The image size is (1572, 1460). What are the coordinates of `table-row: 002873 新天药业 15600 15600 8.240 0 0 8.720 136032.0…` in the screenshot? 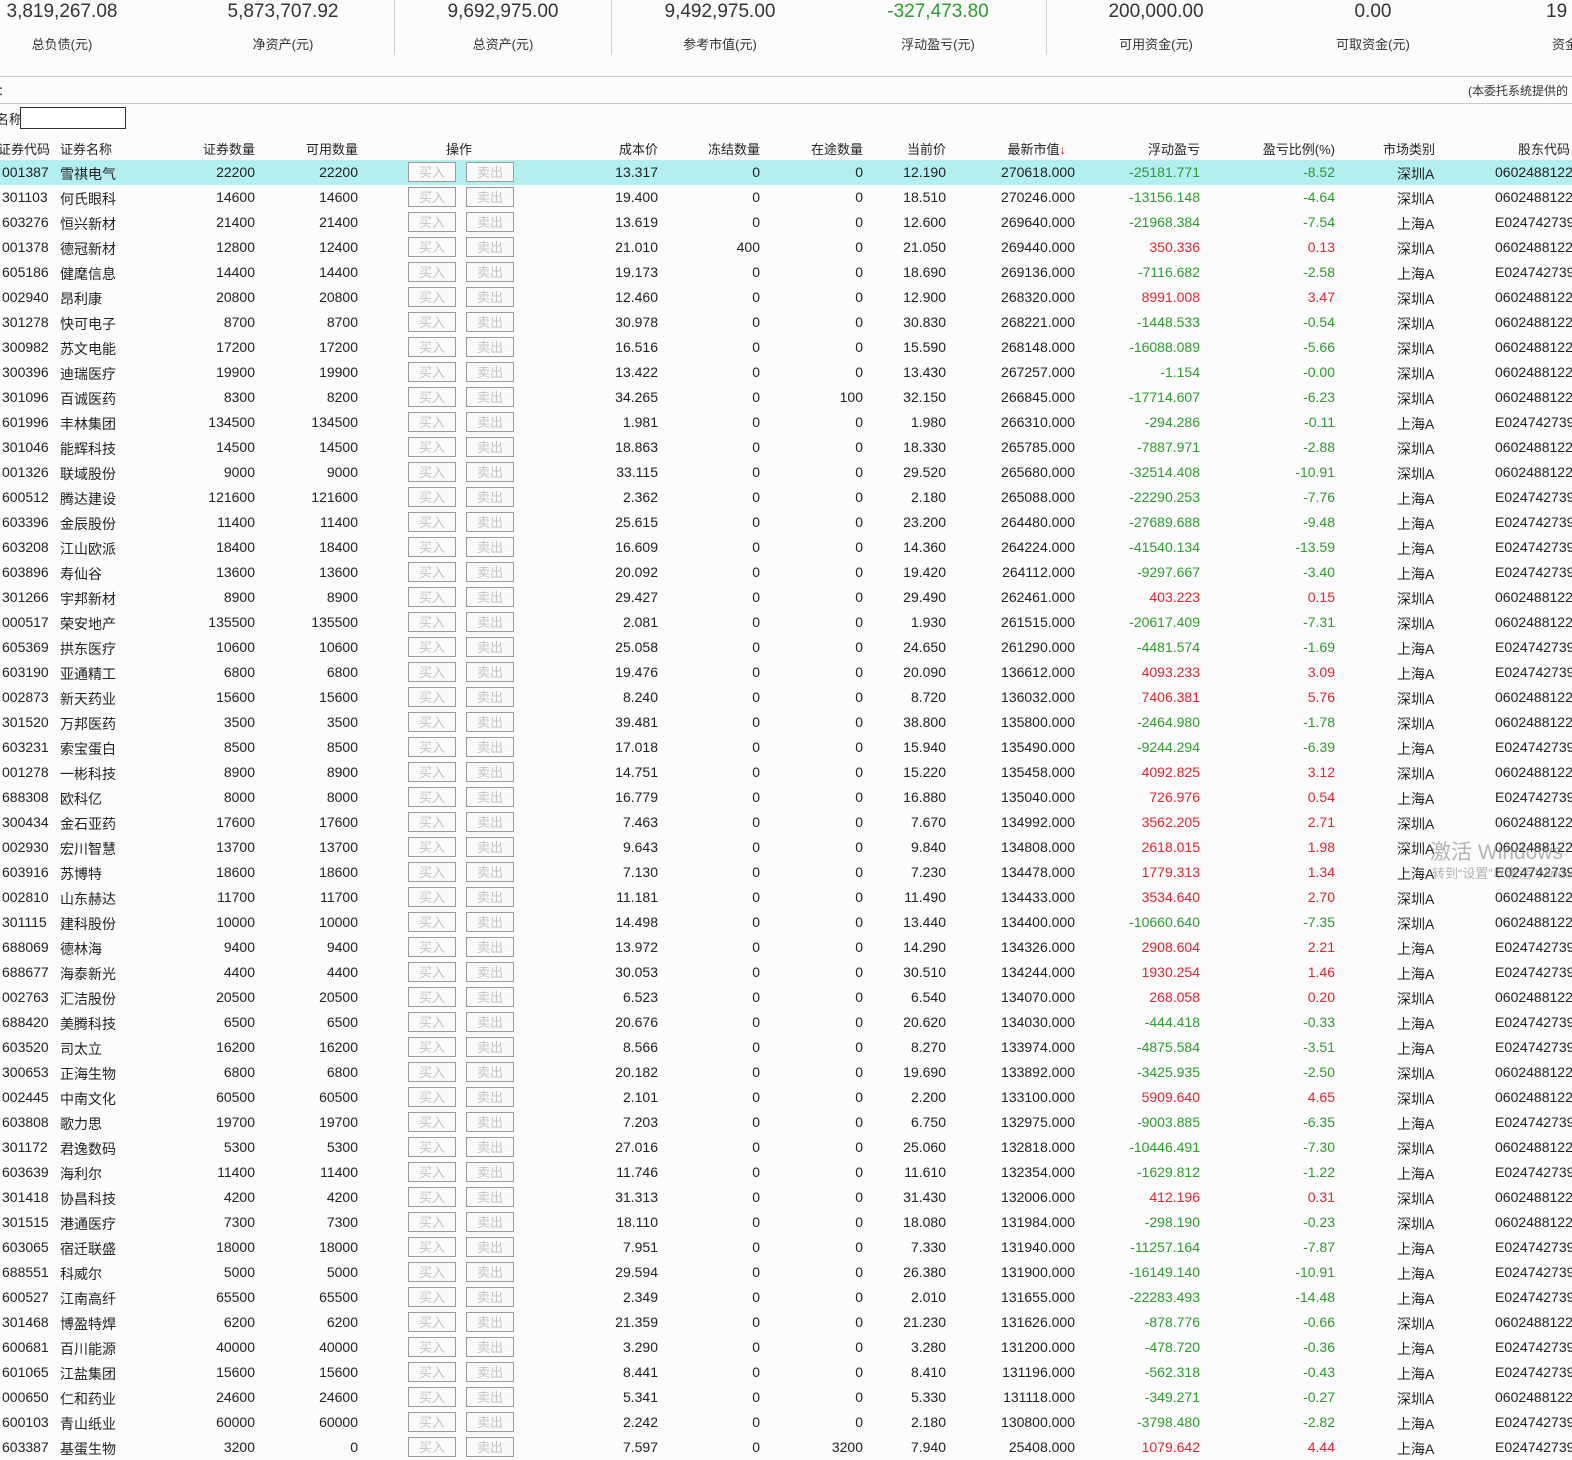 It's located at (786, 697).